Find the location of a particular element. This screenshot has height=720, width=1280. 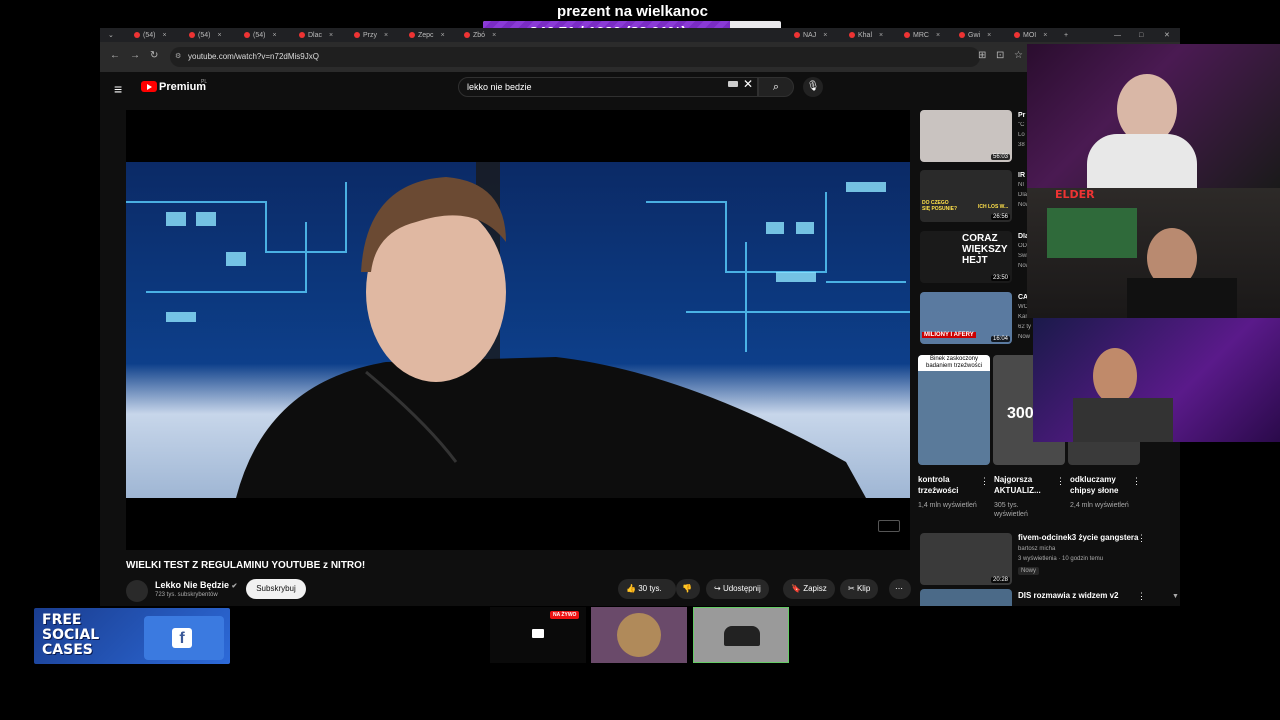

back-icon: ← is located at coordinates (115, 55).